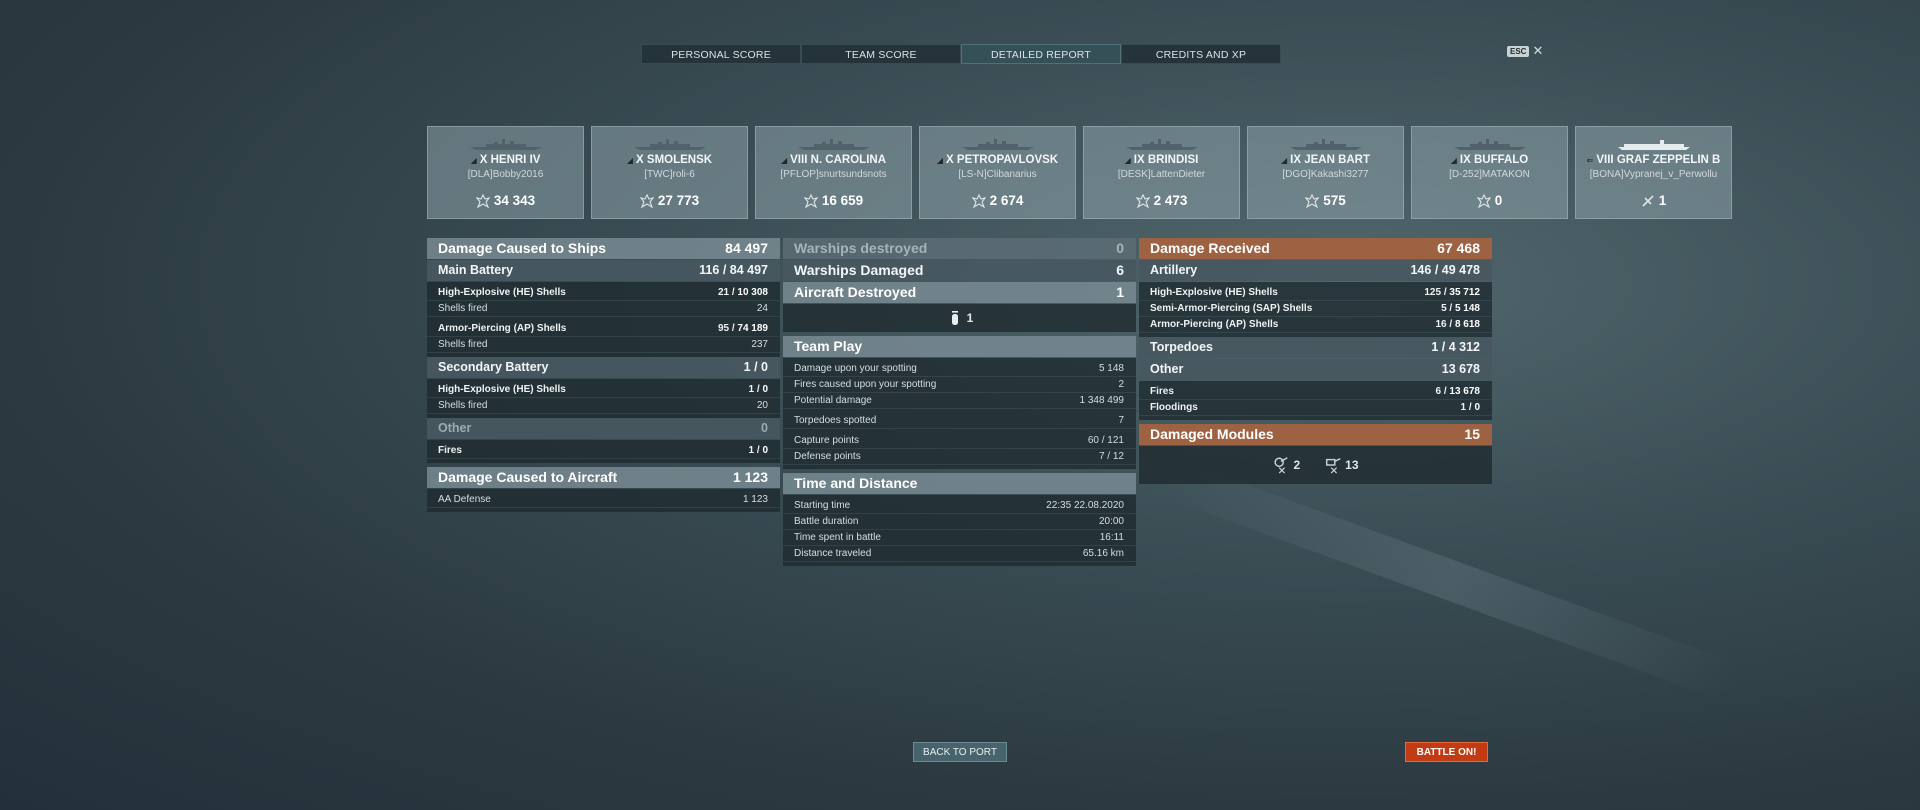 The image size is (1920, 810). I want to click on rec-floodings-damage: 0, so click(1477, 407).